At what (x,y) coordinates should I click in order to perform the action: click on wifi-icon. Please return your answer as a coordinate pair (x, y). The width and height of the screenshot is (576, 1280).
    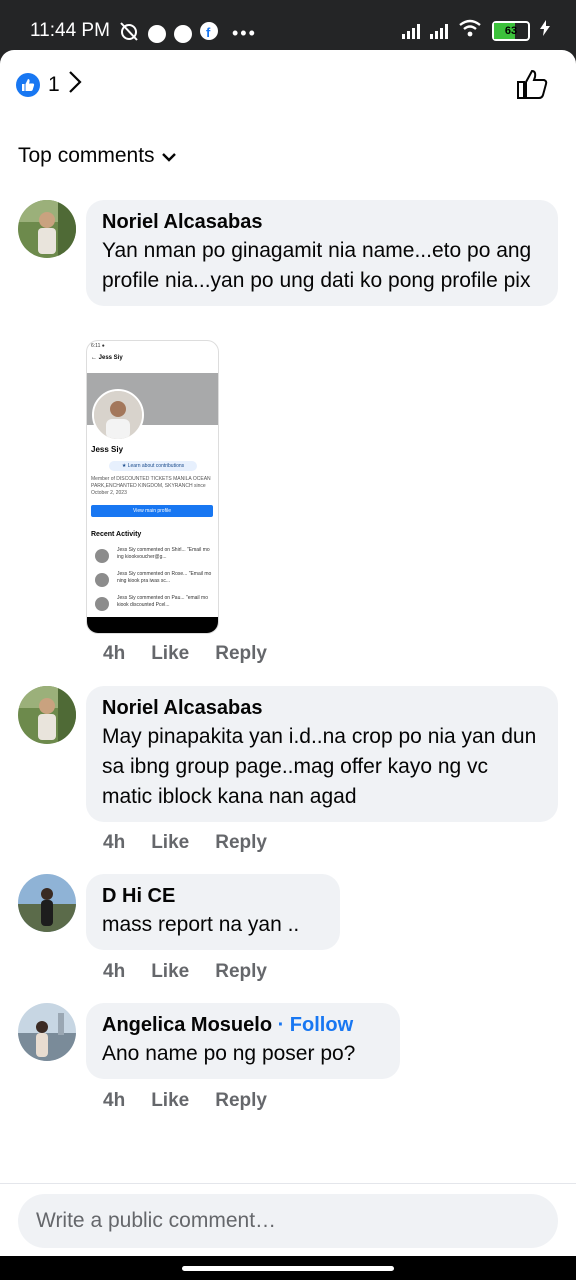
    Looking at the image, I should click on (470, 30).